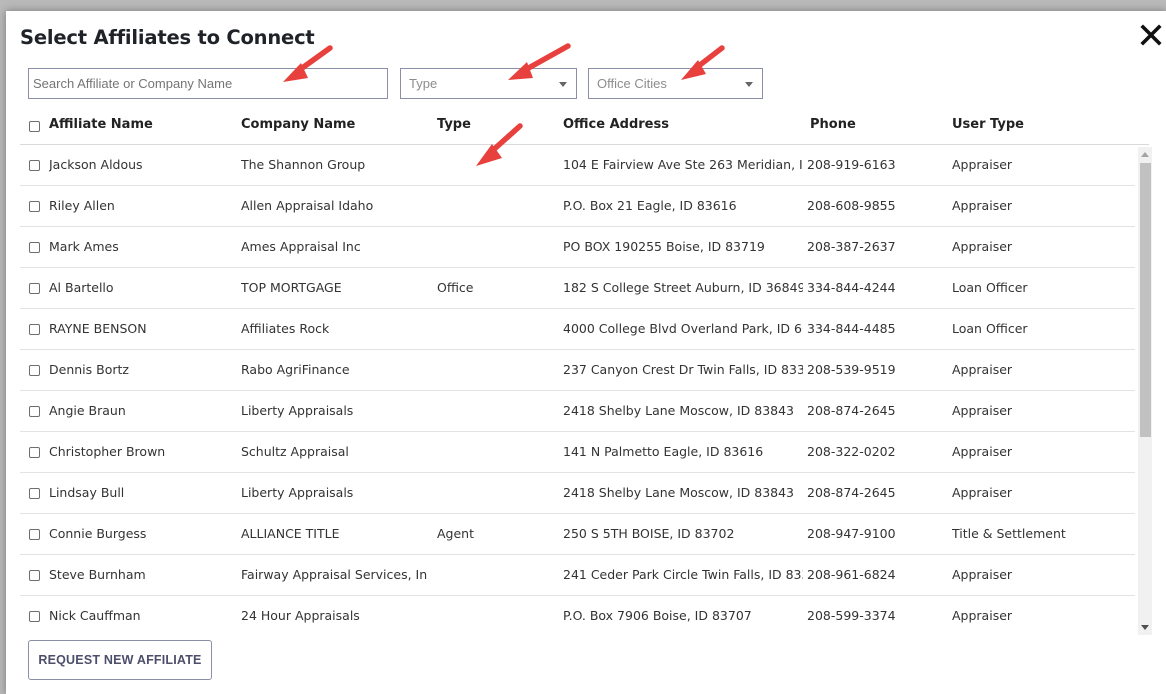 The width and height of the screenshot is (1166, 694). I want to click on scroll-down-arrow-icon, so click(1145, 627).